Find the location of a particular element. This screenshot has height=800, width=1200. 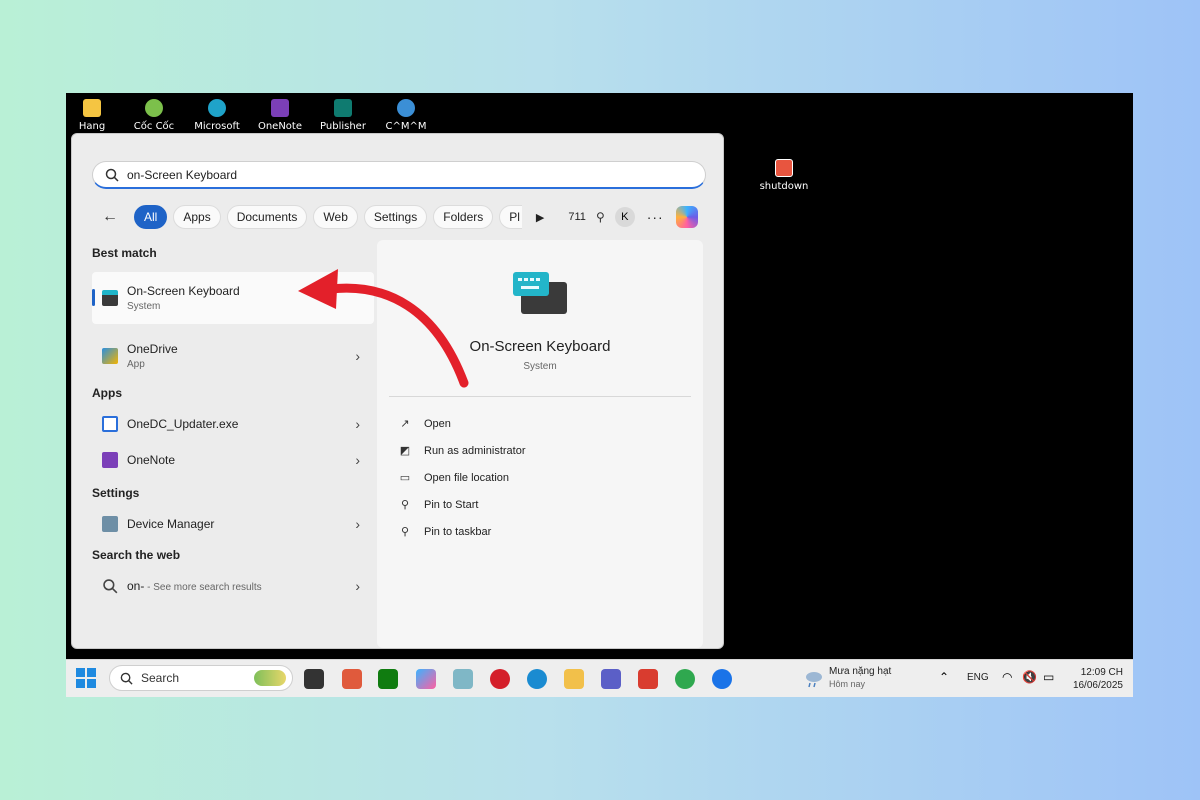

result-onedrive: OneDrive App › is located at coordinates (233, 356).